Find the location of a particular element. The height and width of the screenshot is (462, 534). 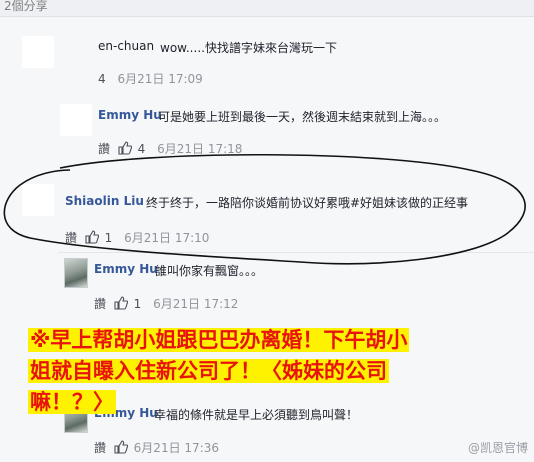

comment-meta: 4 6月21日 17:09 is located at coordinates (150, 78).